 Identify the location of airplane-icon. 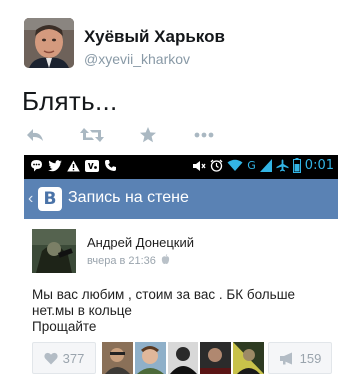
(282, 165).